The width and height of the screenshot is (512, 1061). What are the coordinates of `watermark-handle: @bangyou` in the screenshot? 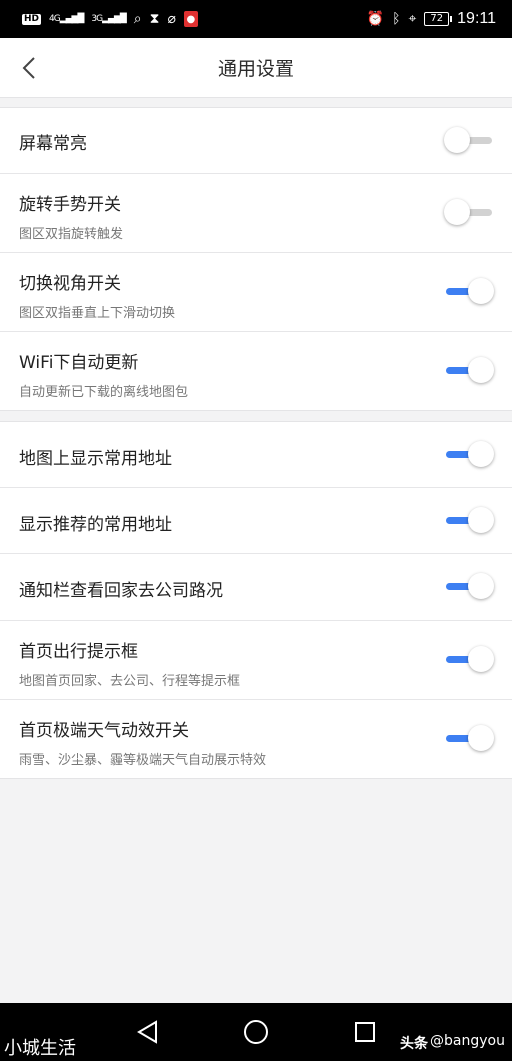 It's located at (467, 1041).